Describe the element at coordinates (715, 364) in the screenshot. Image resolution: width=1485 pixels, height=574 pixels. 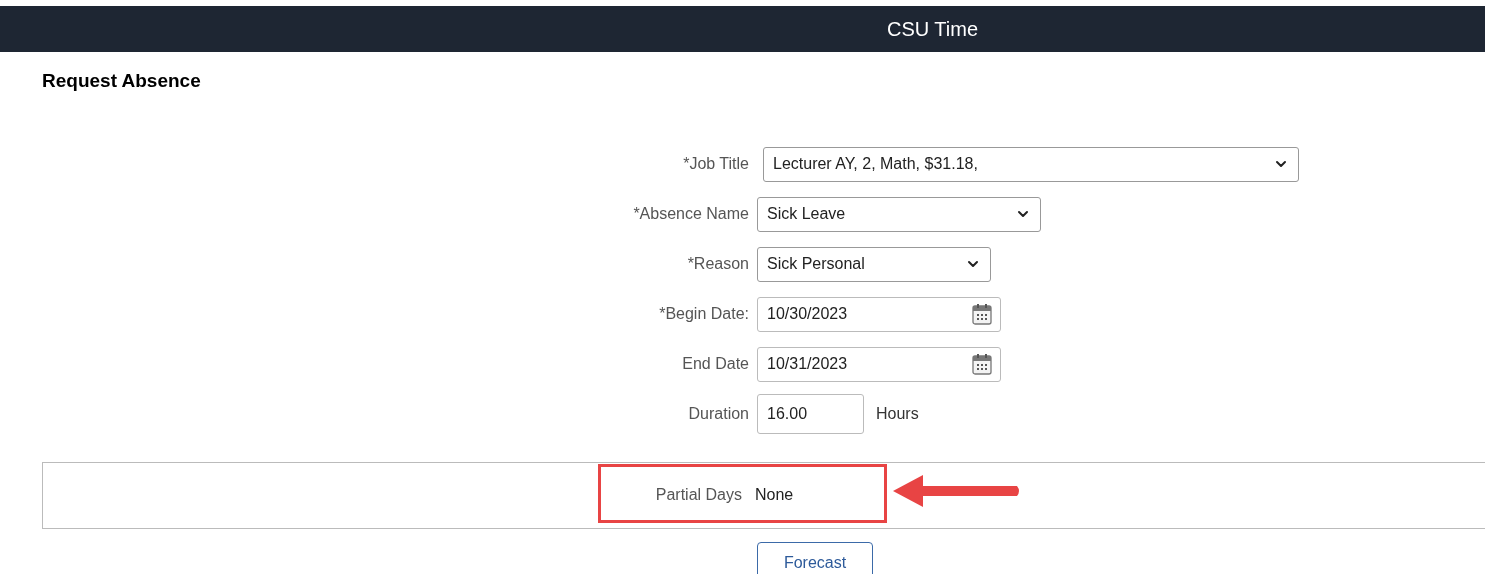
I see `field-label: End Date` at that location.